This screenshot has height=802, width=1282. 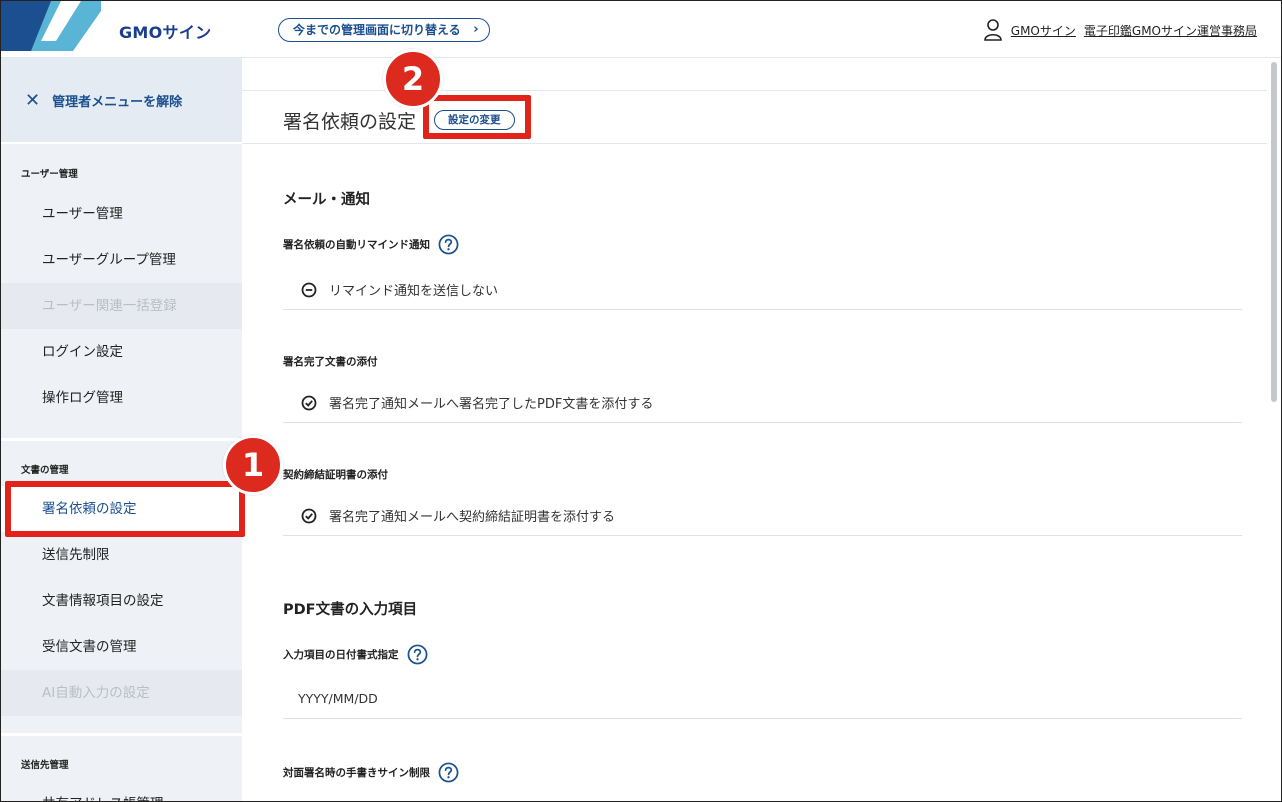 What do you see at coordinates (762, 290) in the screenshot?
I see `field-value-auto-remind: リマインド通知を送信しない` at bounding box center [762, 290].